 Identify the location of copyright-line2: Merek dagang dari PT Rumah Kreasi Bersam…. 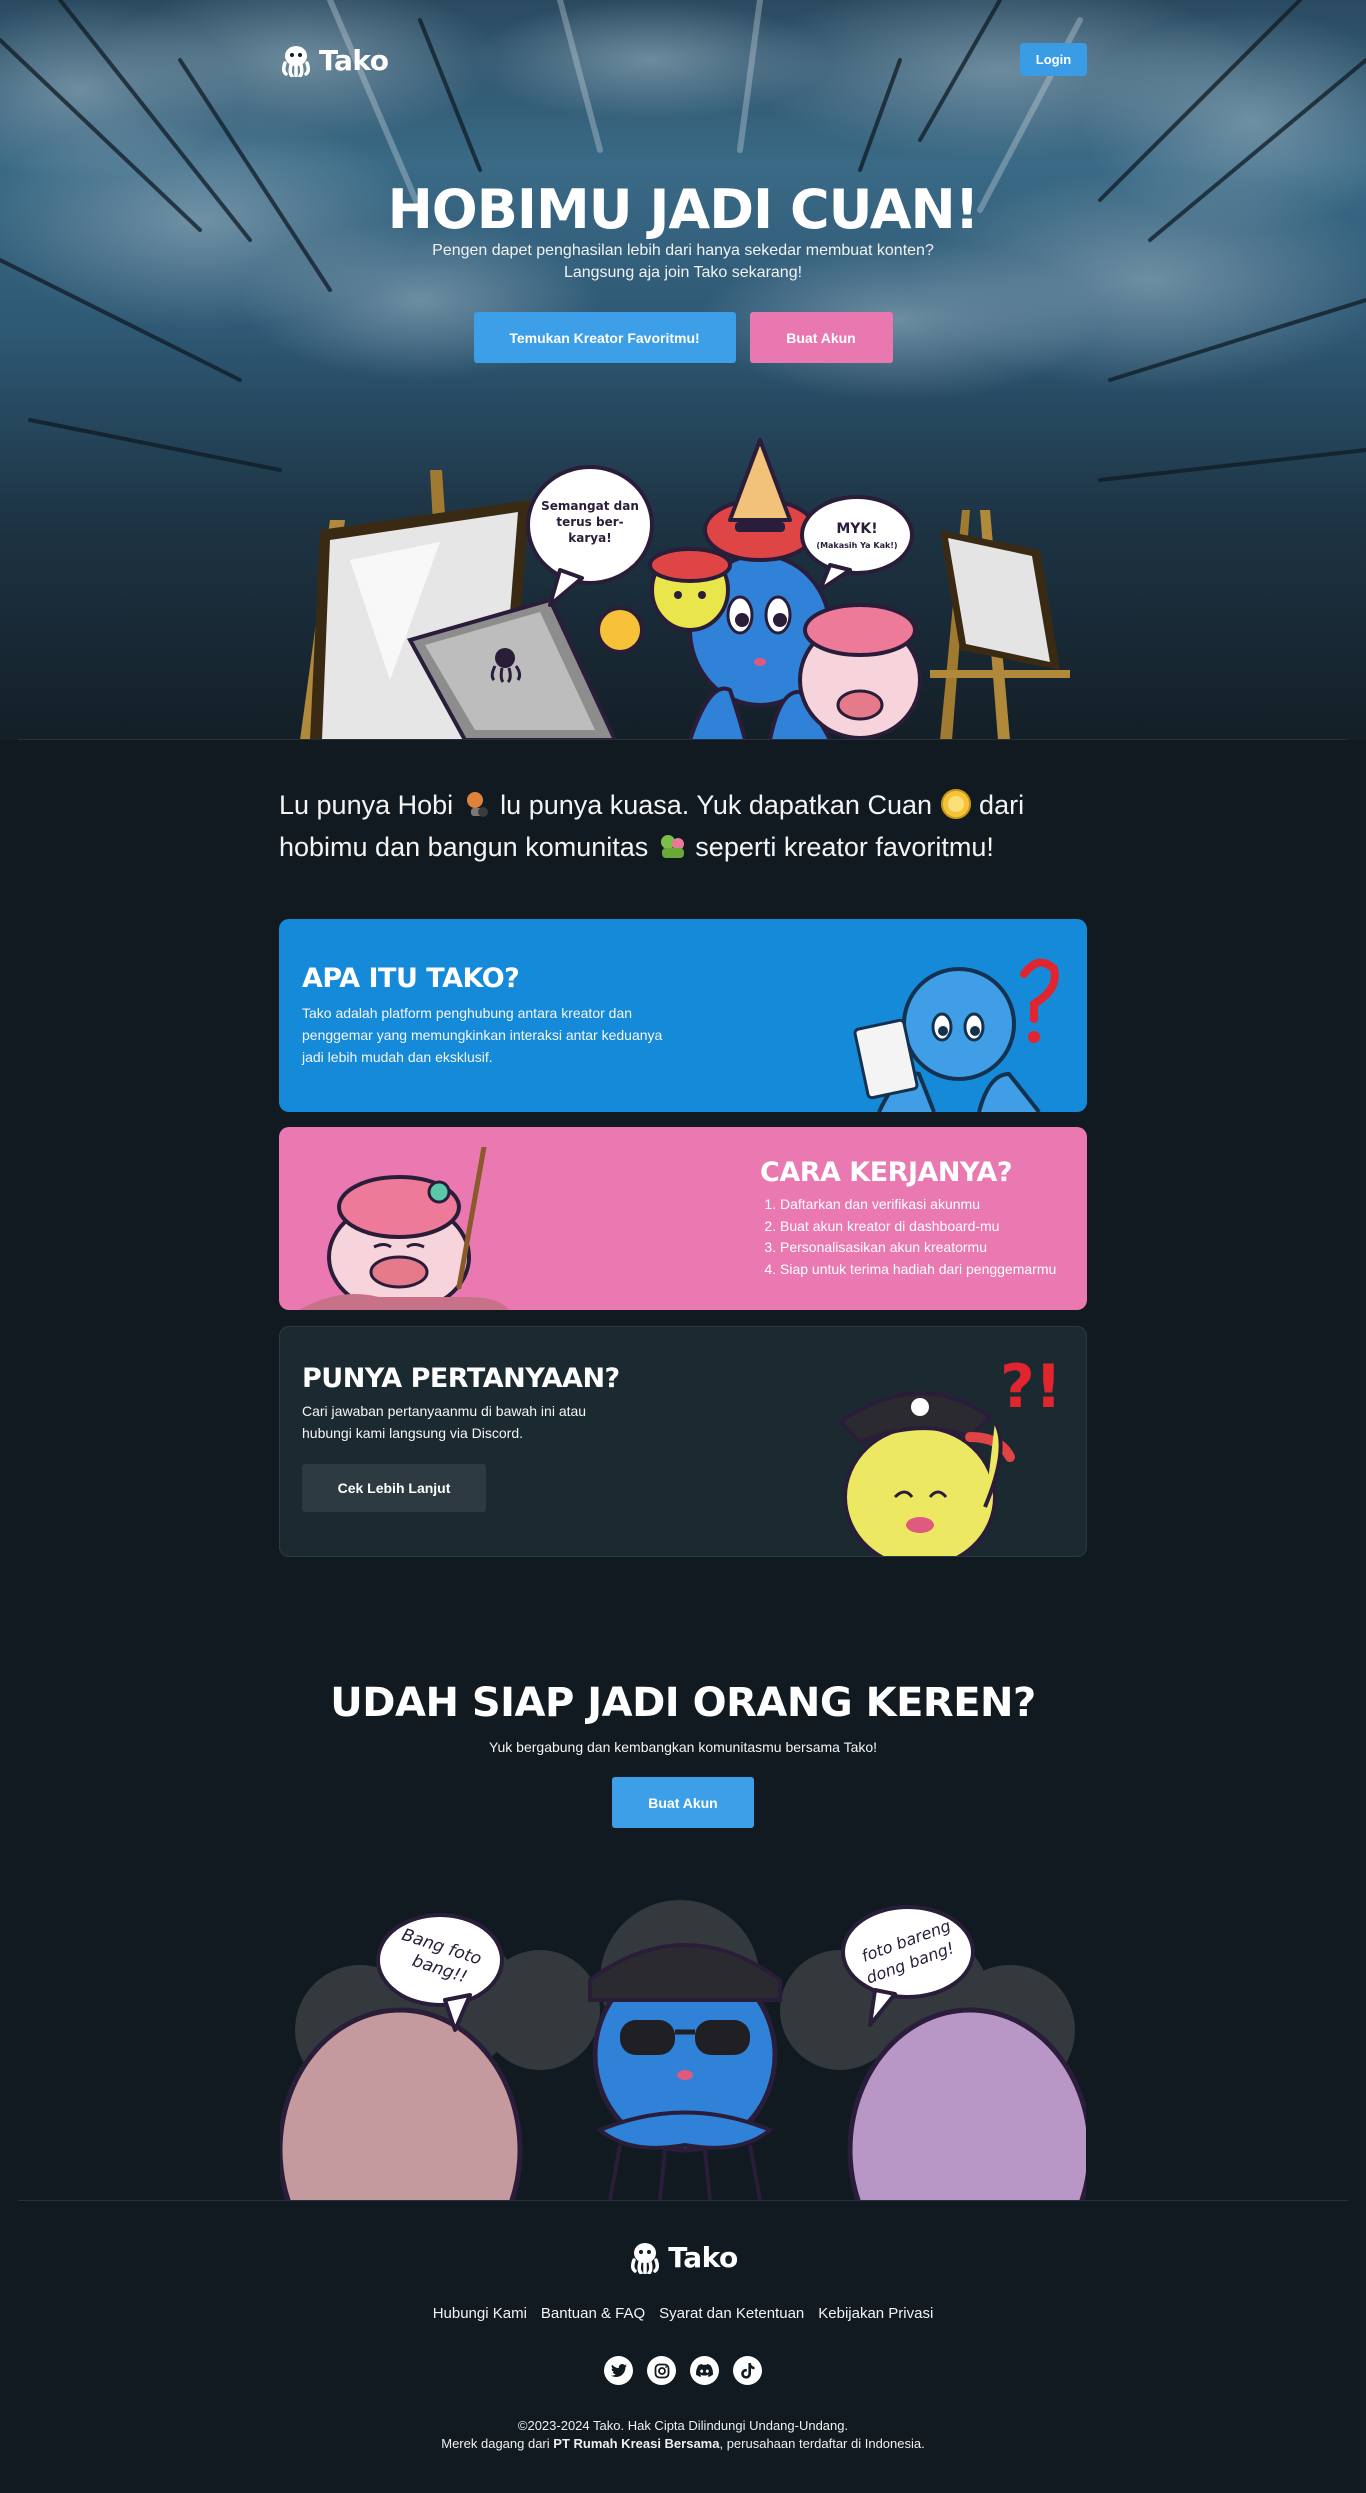
(683, 2444).